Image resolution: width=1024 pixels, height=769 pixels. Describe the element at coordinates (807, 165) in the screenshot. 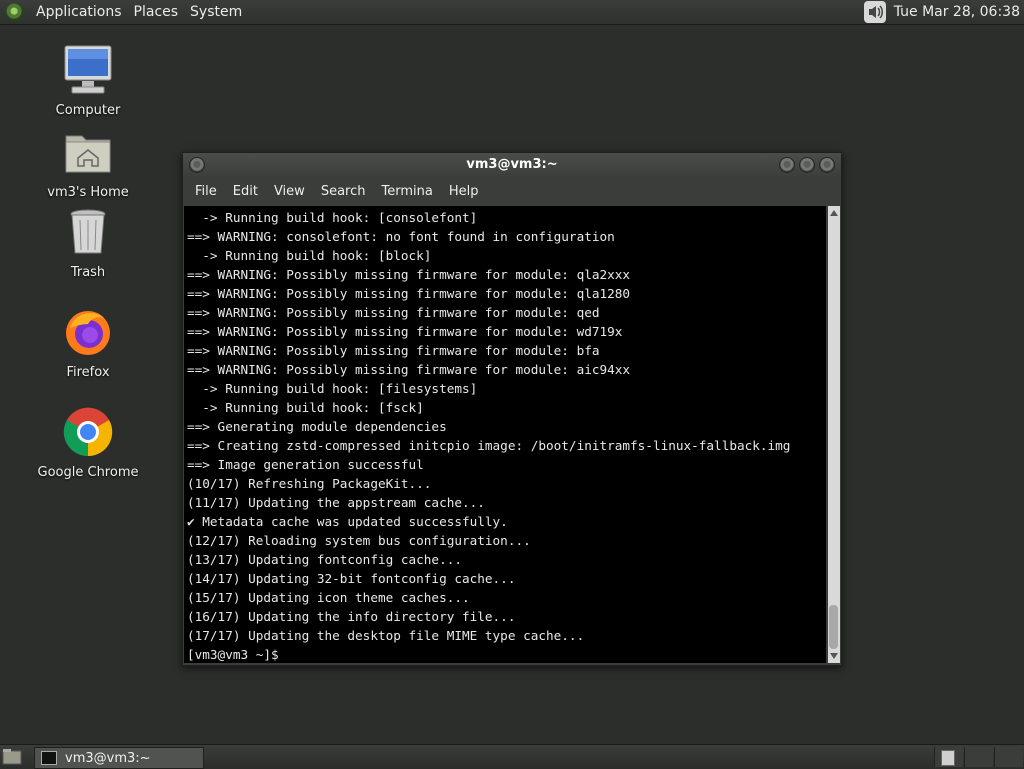

I see `maximize-button` at that location.